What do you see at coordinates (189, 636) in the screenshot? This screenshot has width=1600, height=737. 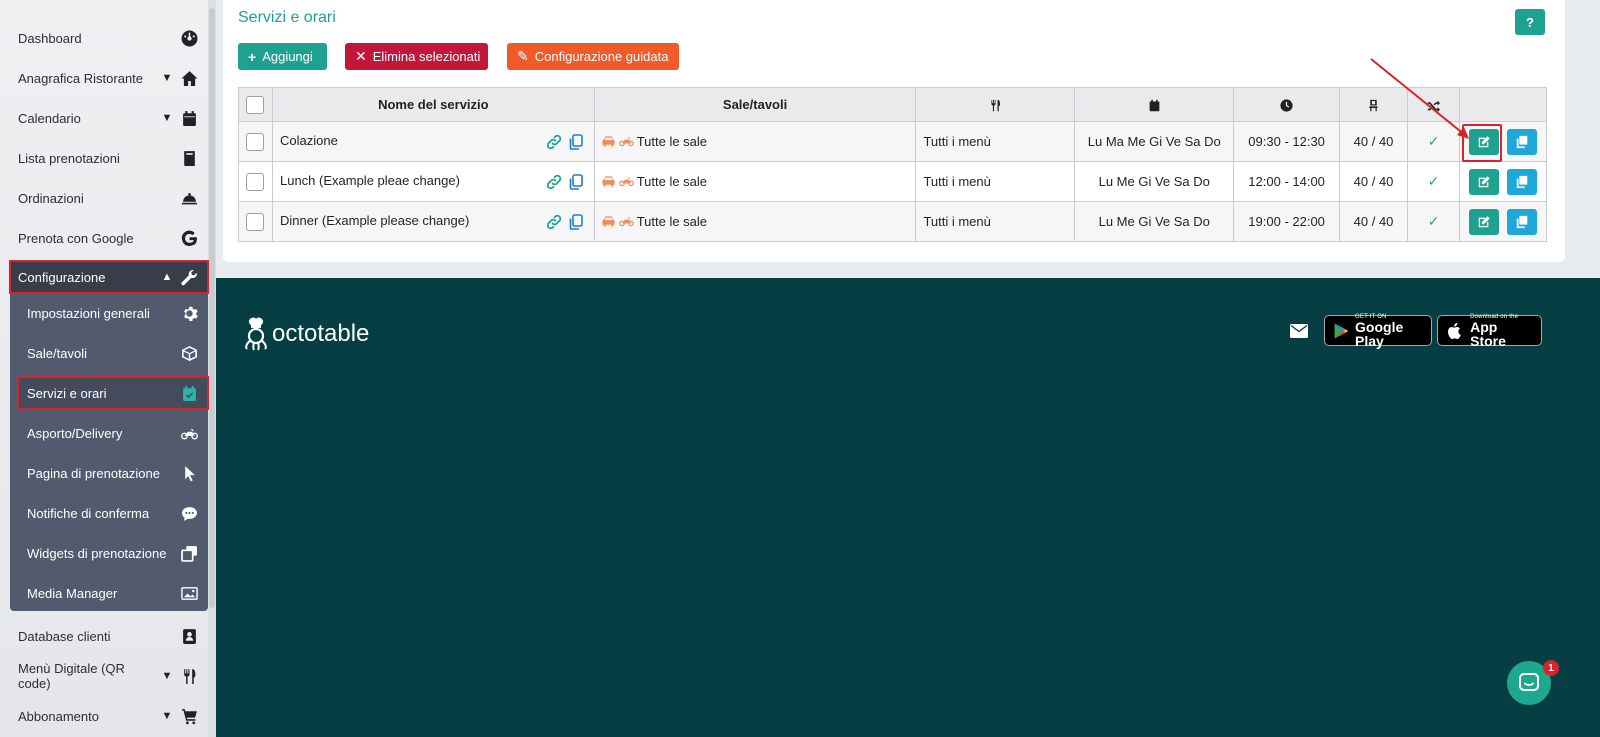 I see `contact-book-icon` at bounding box center [189, 636].